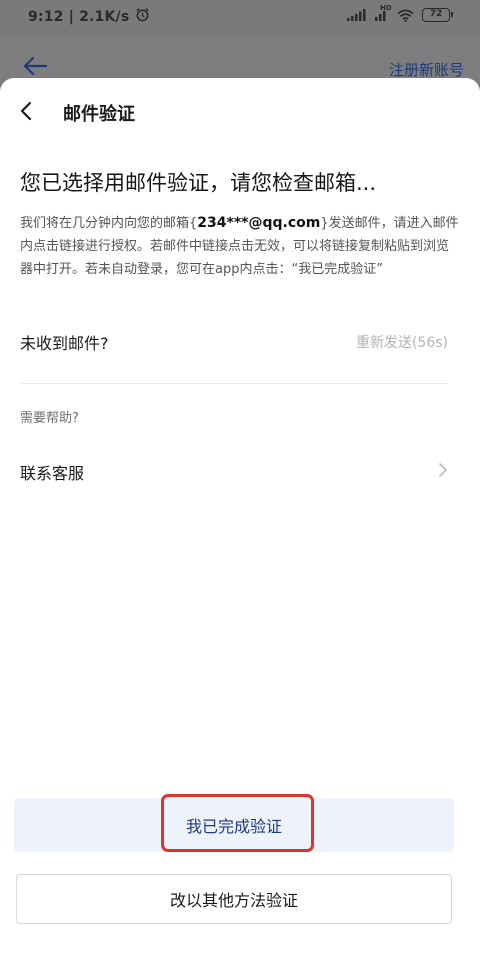 This screenshot has height=970, width=480. I want to click on register-new-account-link: 注册新账号, so click(426, 69).